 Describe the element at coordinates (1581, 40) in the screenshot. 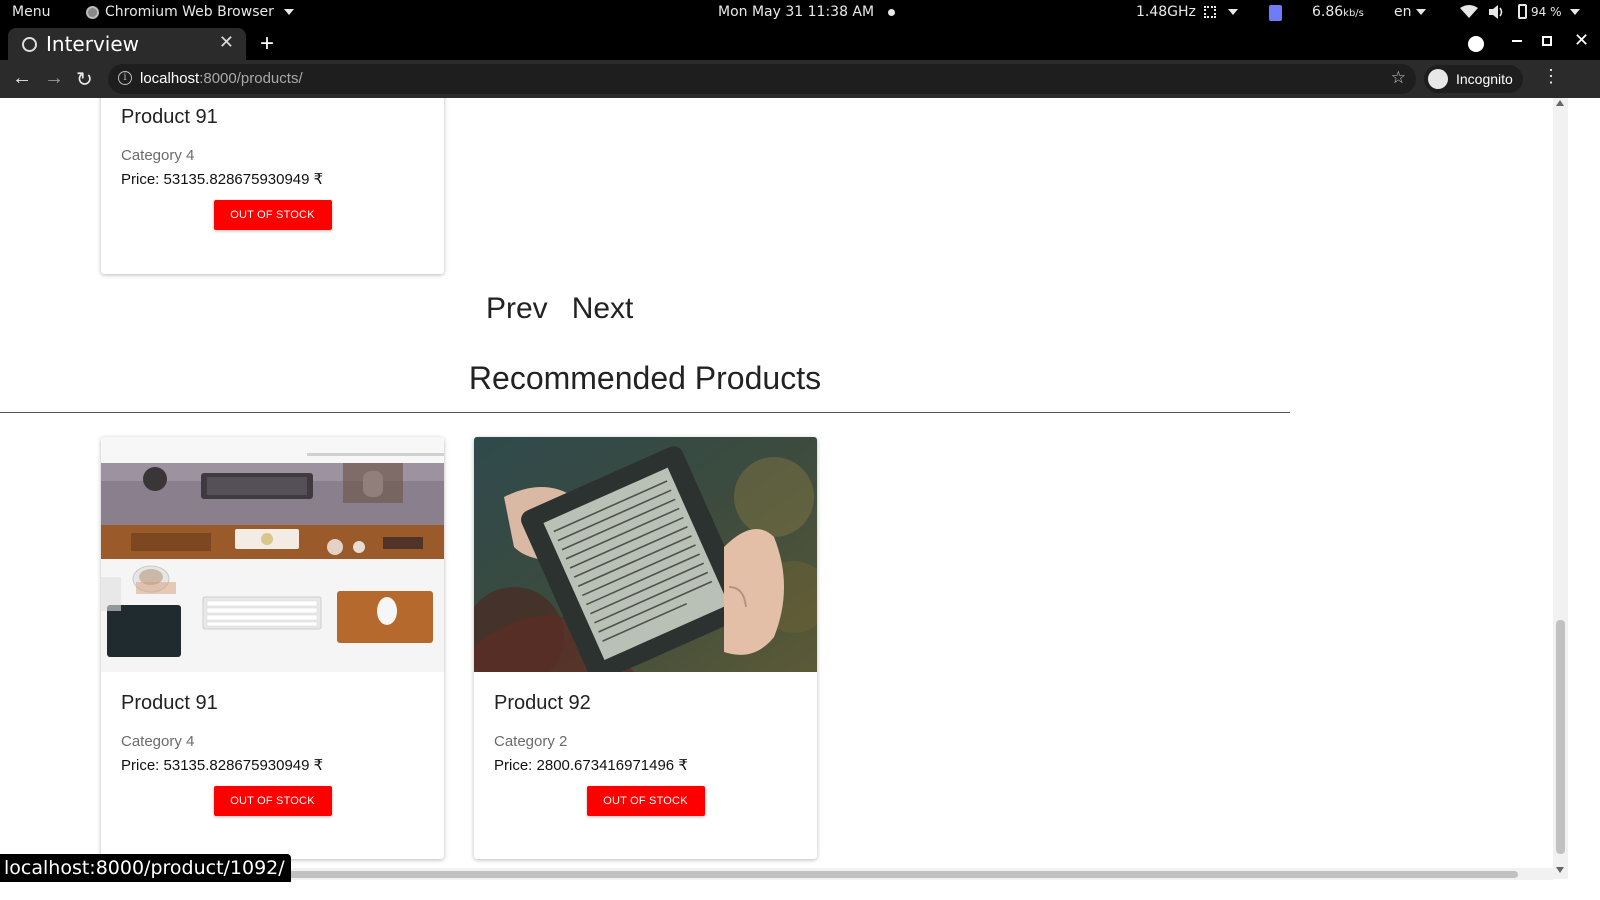

I see `close-window-button: ✕` at that location.